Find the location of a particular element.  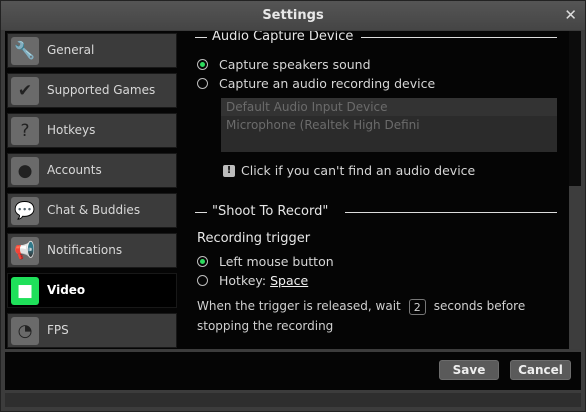

sidebar-item-video: ■ Video is located at coordinates (92, 290).